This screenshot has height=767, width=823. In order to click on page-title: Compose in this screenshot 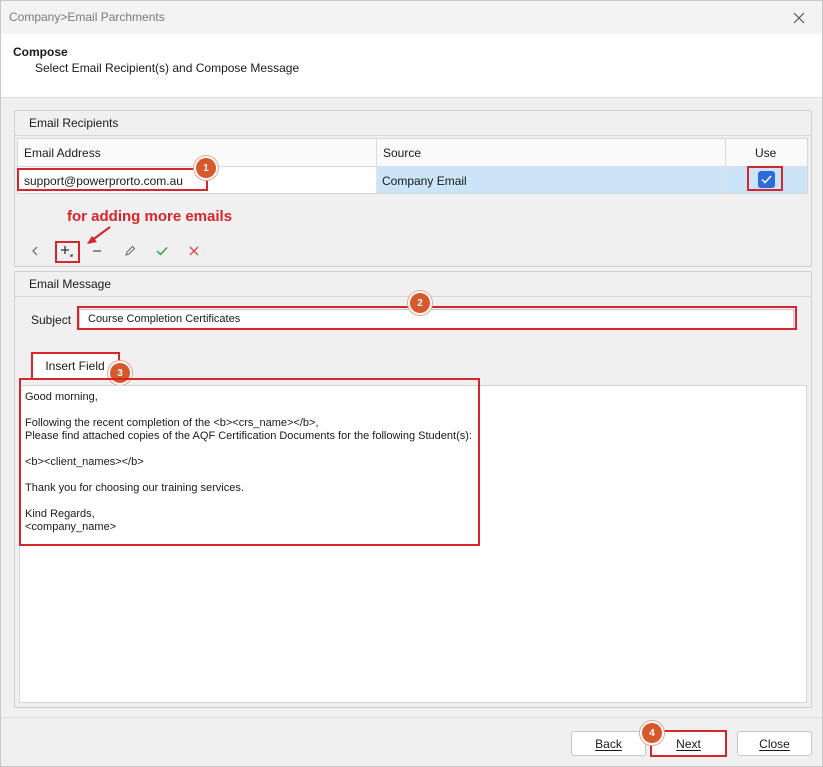, I will do `click(40, 52)`.